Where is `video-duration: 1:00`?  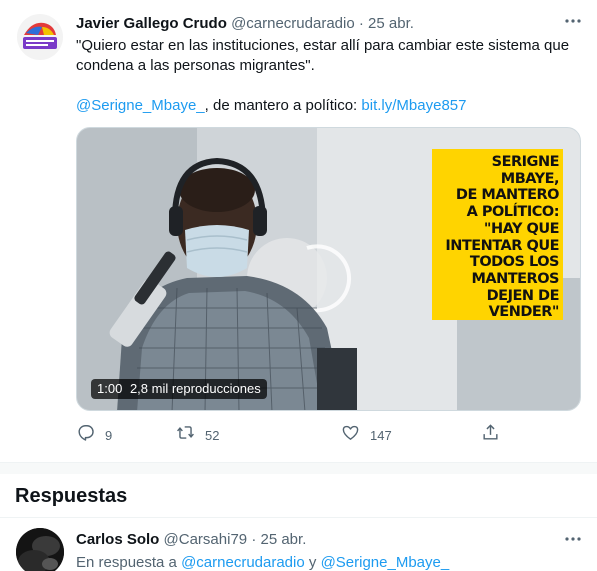 video-duration: 1:00 is located at coordinates (110, 388).